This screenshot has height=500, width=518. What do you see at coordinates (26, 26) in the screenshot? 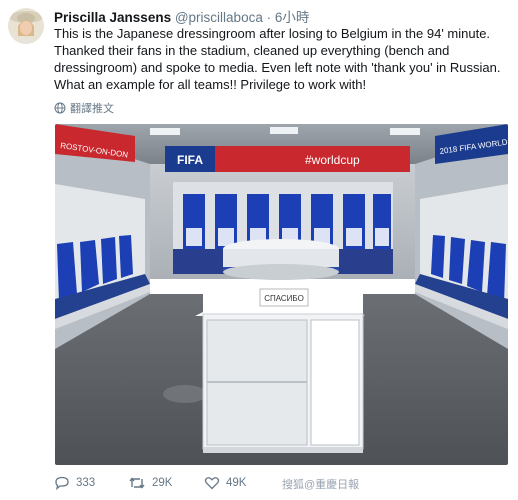
I see `avatar` at bounding box center [26, 26].